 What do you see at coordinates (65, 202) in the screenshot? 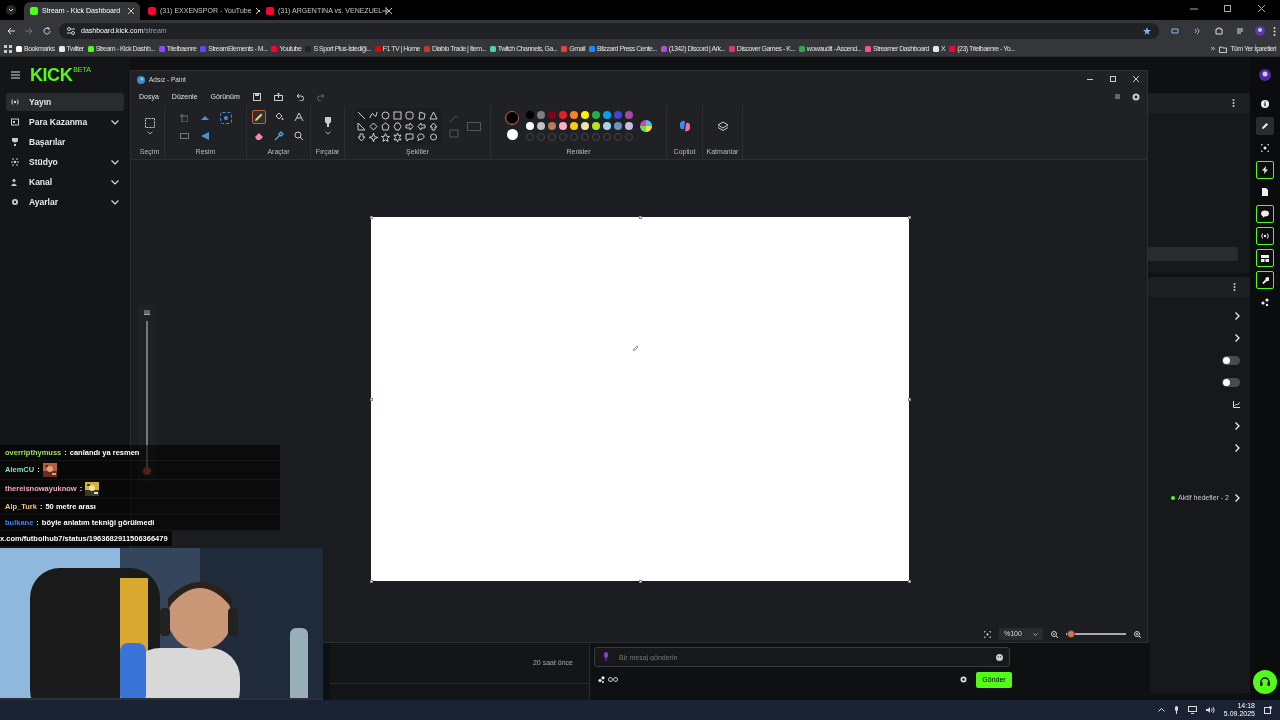
I see `nav-item: Ayarlar` at bounding box center [65, 202].